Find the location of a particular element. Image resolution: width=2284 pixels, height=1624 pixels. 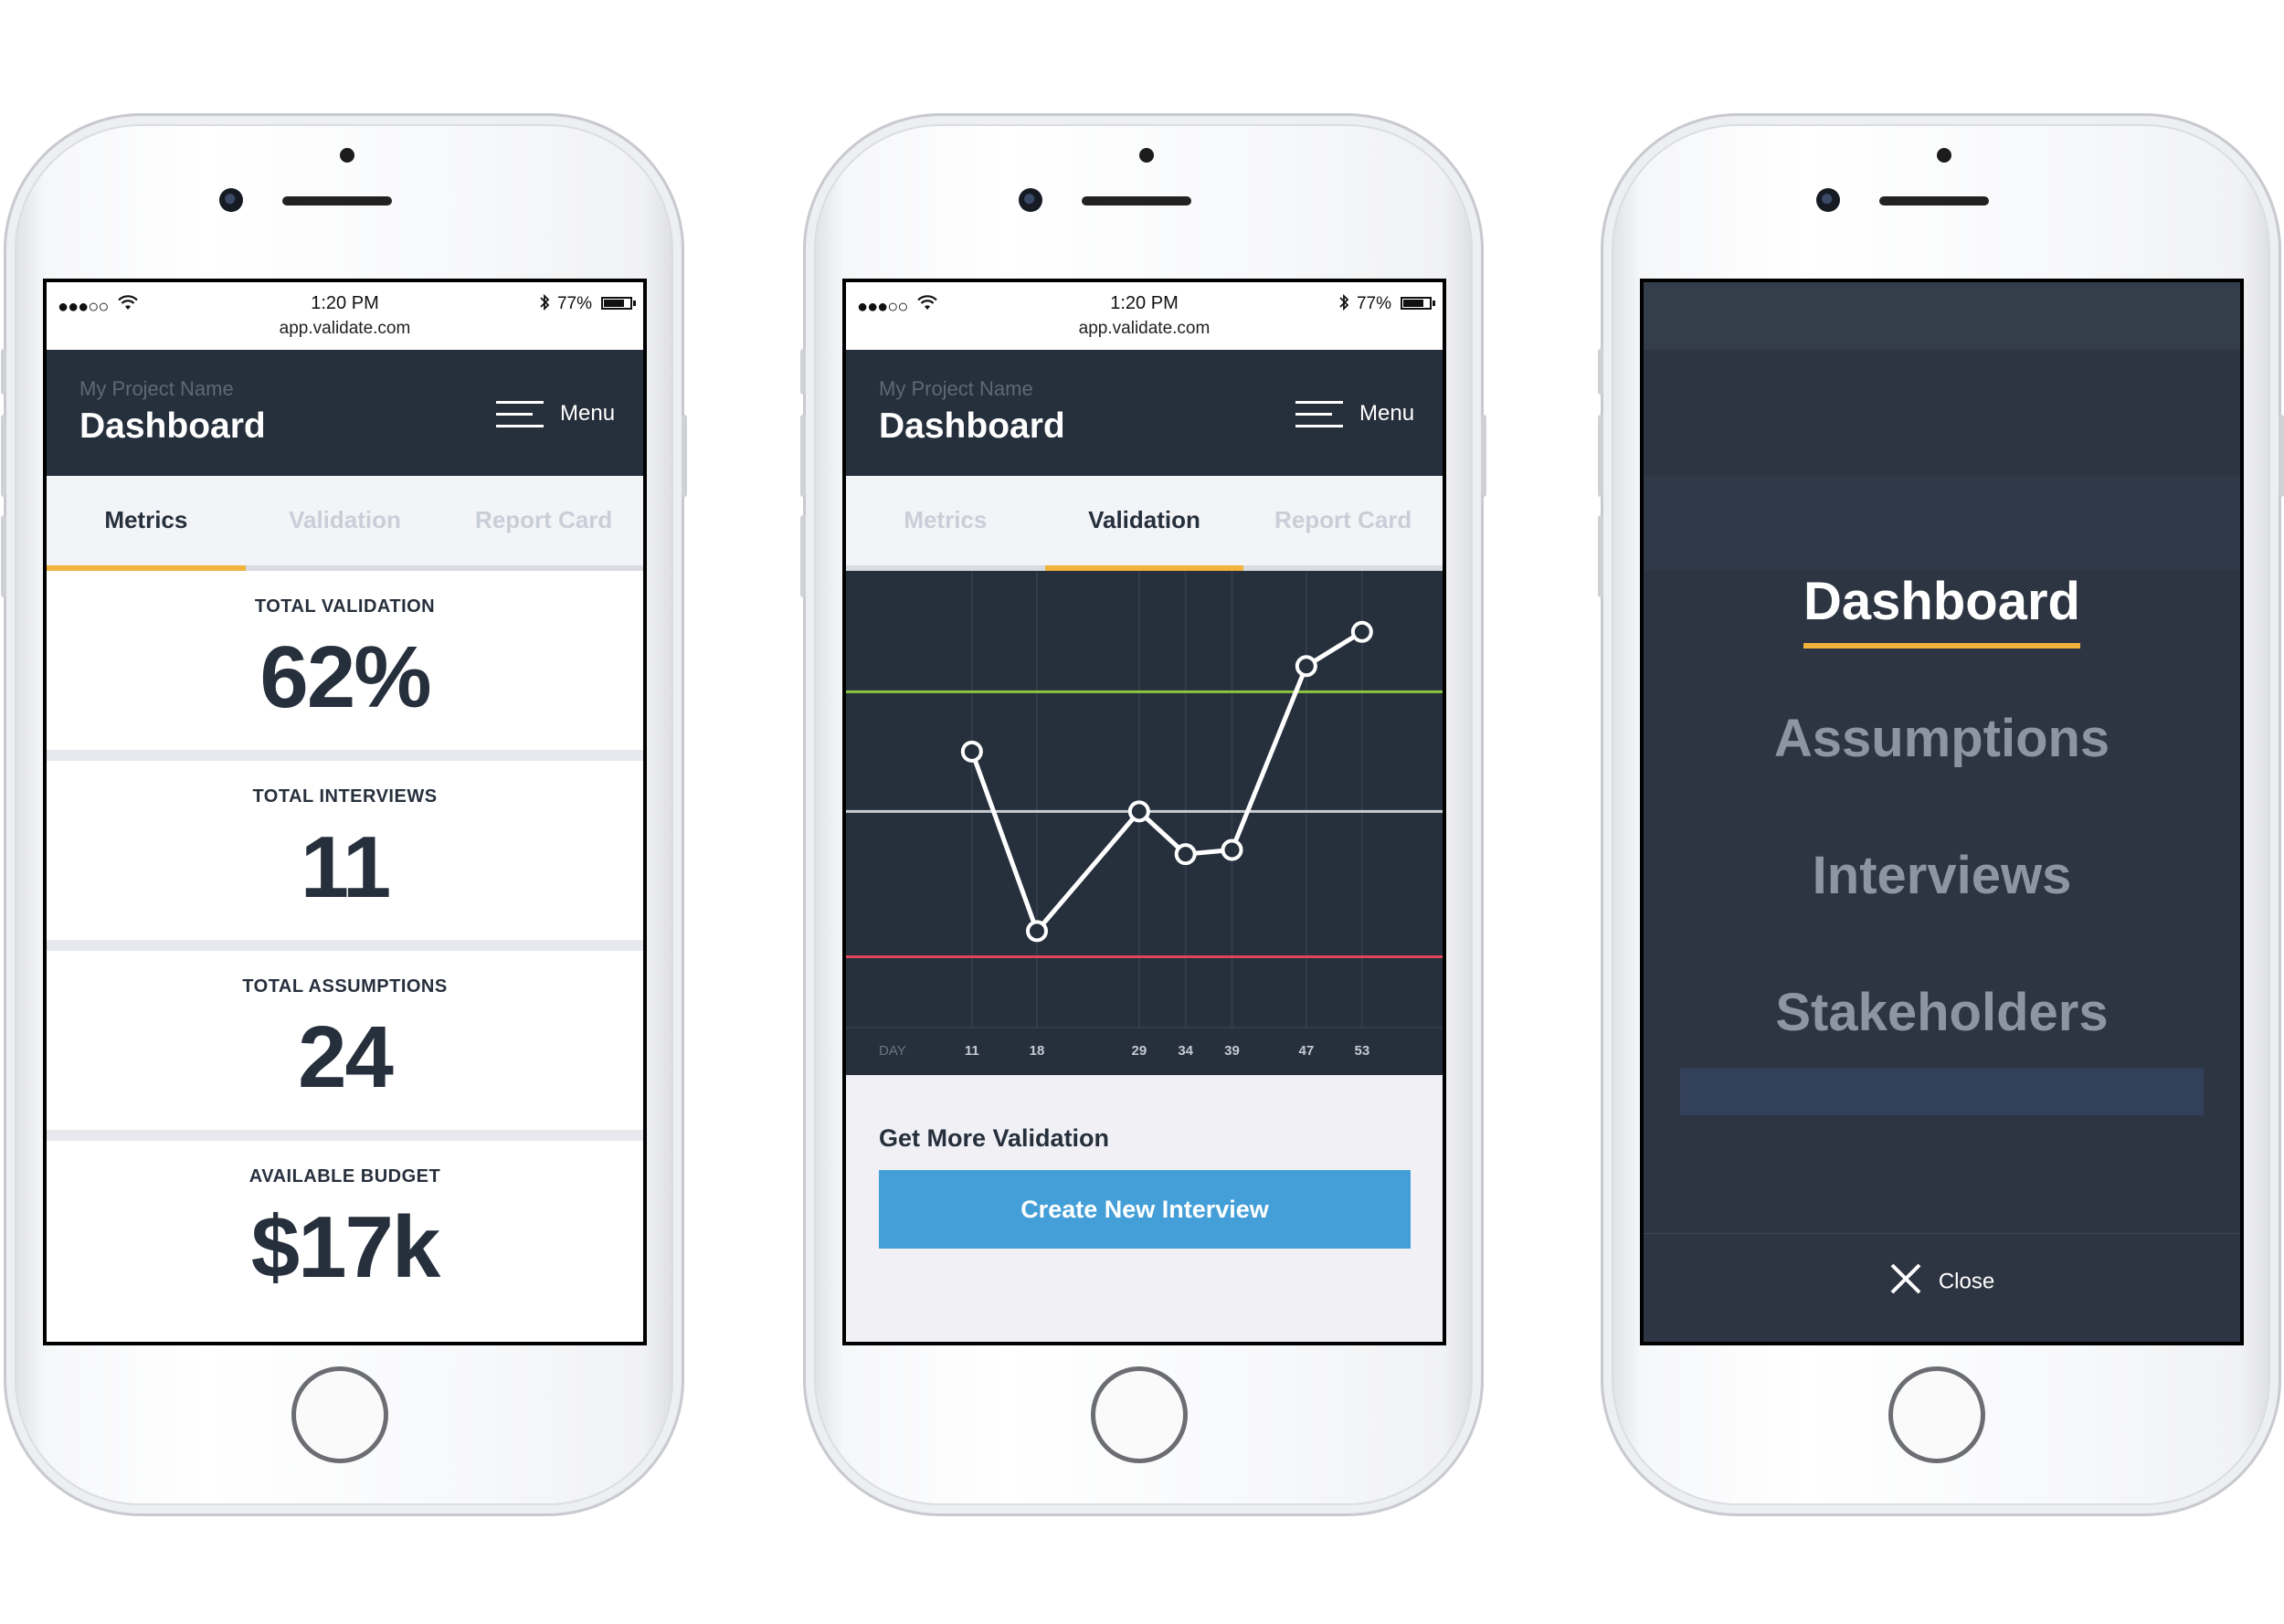

x-tick-label: 47 is located at coordinates (1306, 1051).